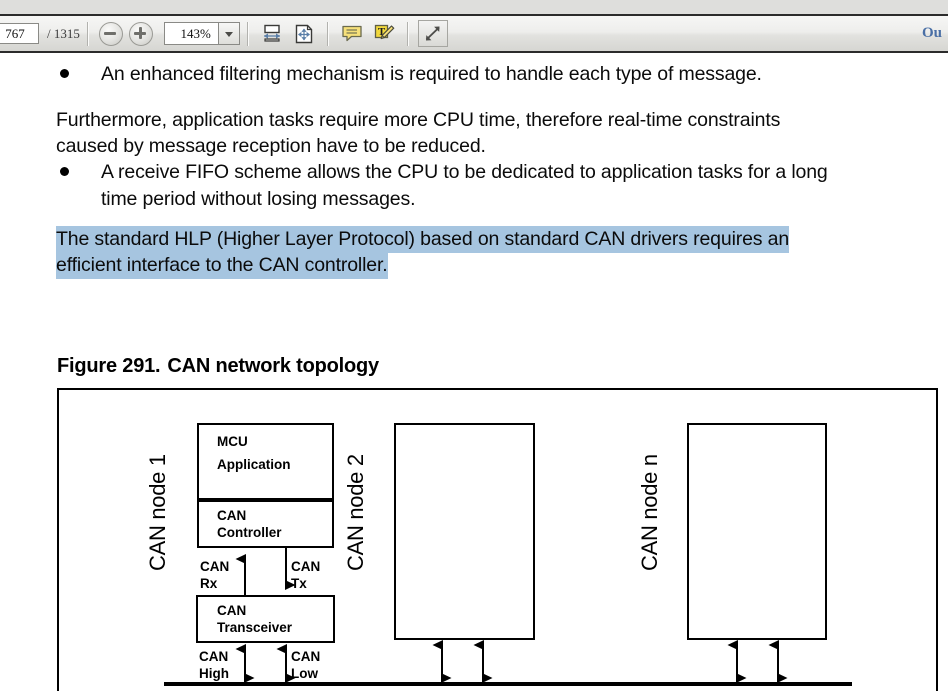 This screenshot has height=691, width=948. What do you see at coordinates (508, 684) in the screenshot?
I see `can-bus-line` at bounding box center [508, 684].